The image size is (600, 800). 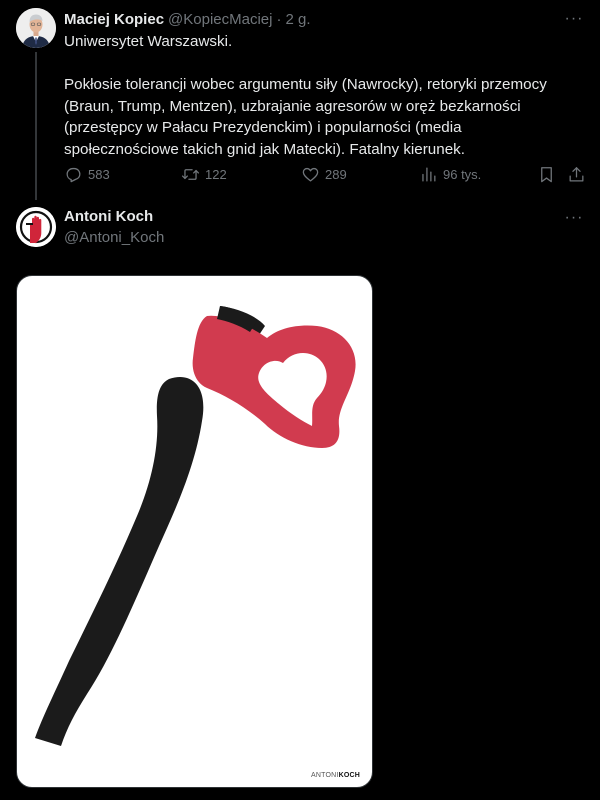 What do you see at coordinates (108, 216) in the screenshot?
I see `author-name: Antoni Koch` at bounding box center [108, 216].